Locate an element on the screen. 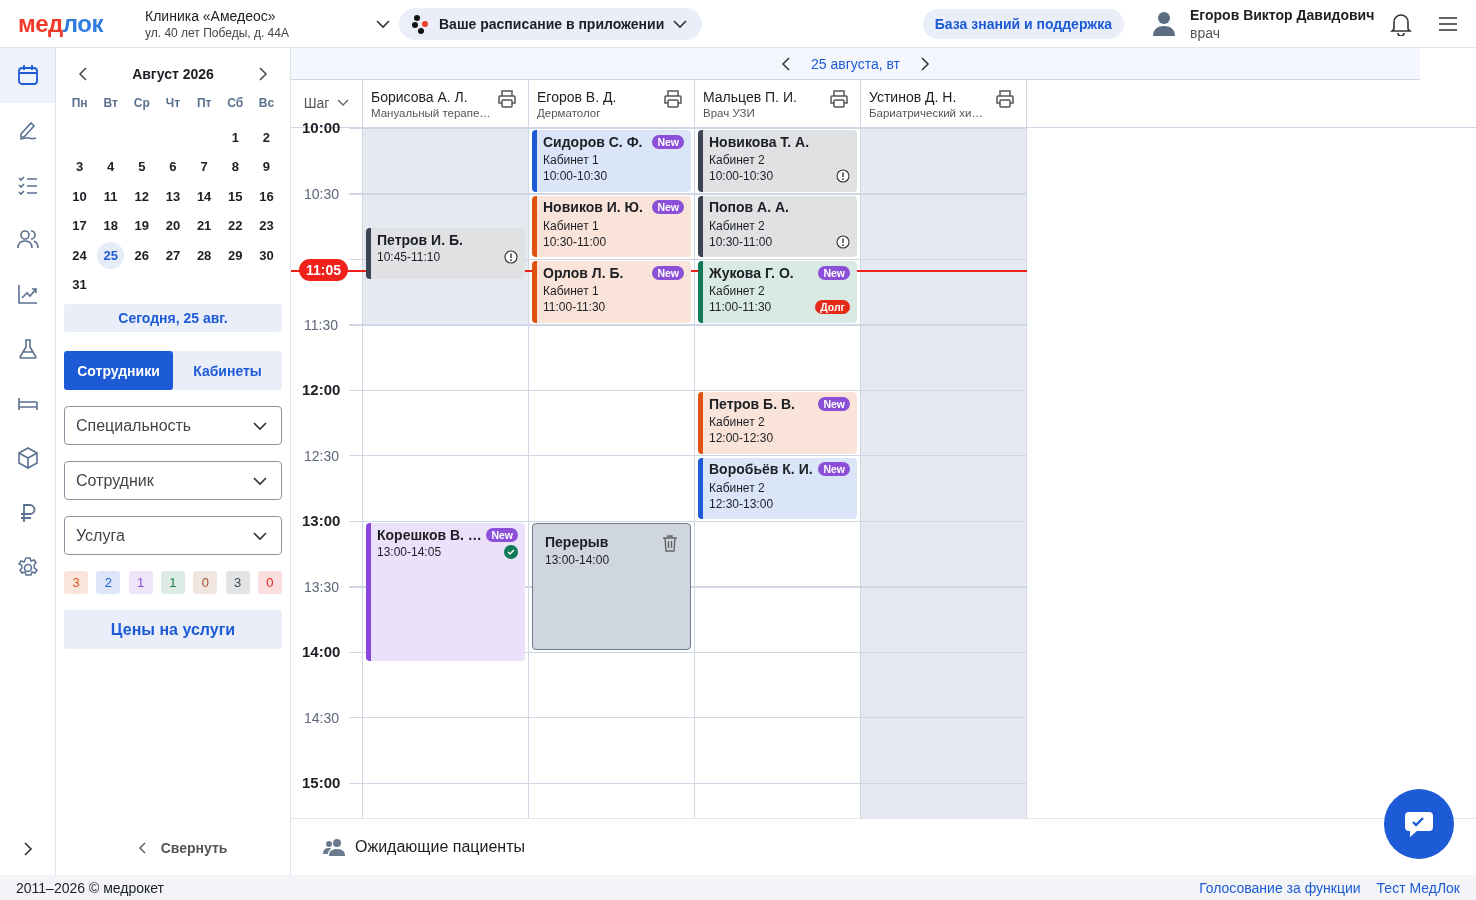  step-dropdown: Шаг is located at coordinates (326, 103).